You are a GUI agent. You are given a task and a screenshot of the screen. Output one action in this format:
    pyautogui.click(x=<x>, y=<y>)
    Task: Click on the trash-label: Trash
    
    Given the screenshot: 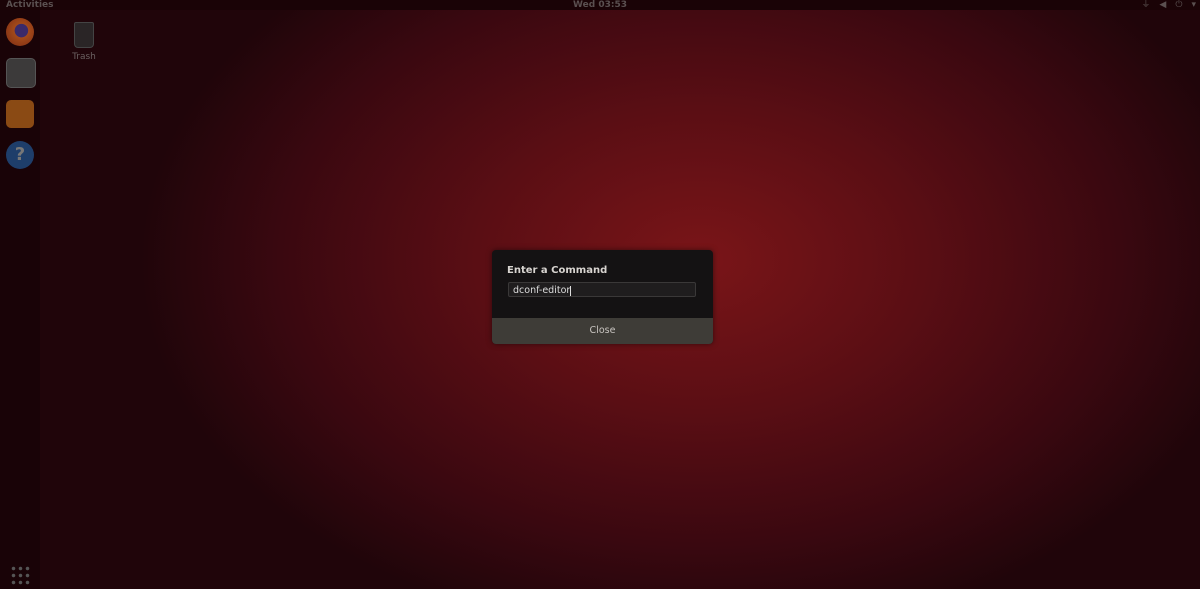 What is the action you would take?
    pyautogui.click(x=84, y=57)
    